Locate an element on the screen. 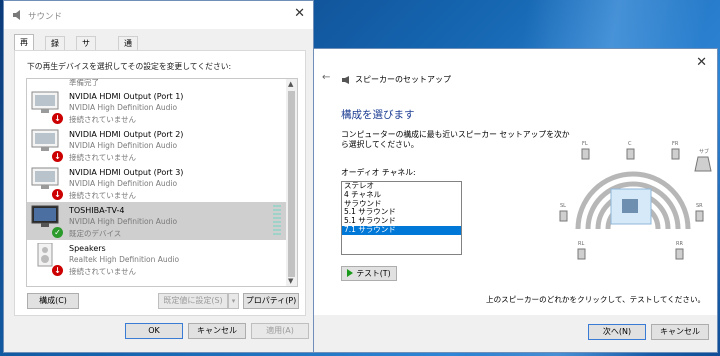  speaker-label: FL is located at coordinates (585, 144).